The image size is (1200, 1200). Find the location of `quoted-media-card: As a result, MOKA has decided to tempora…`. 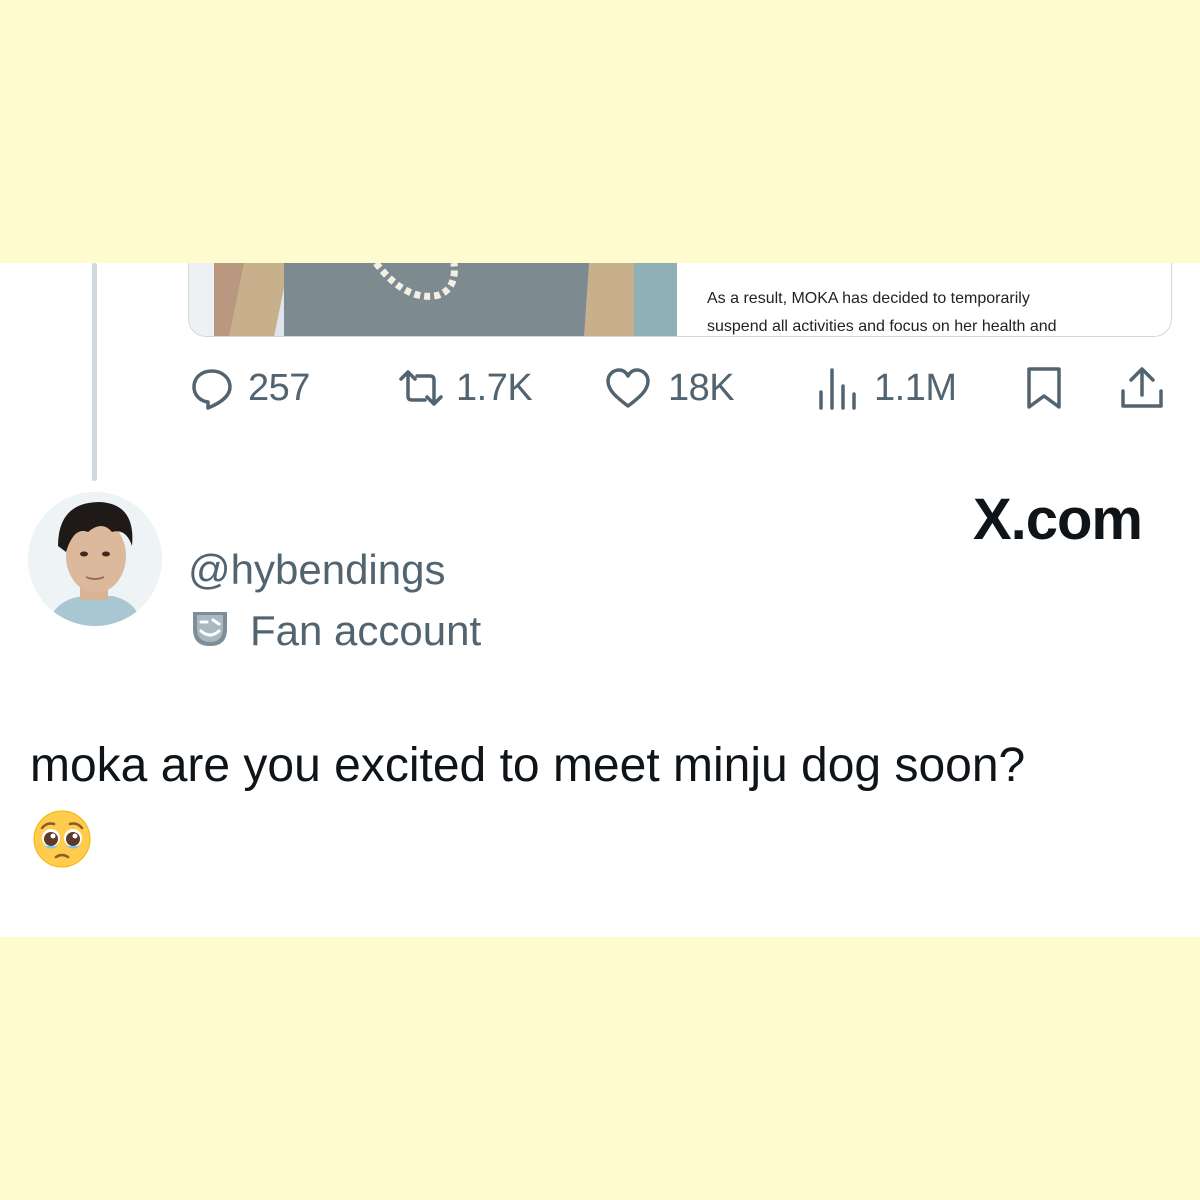

quoted-media-card: As a result, MOKA has decided to tempora… is located at coordinates (680, 300).